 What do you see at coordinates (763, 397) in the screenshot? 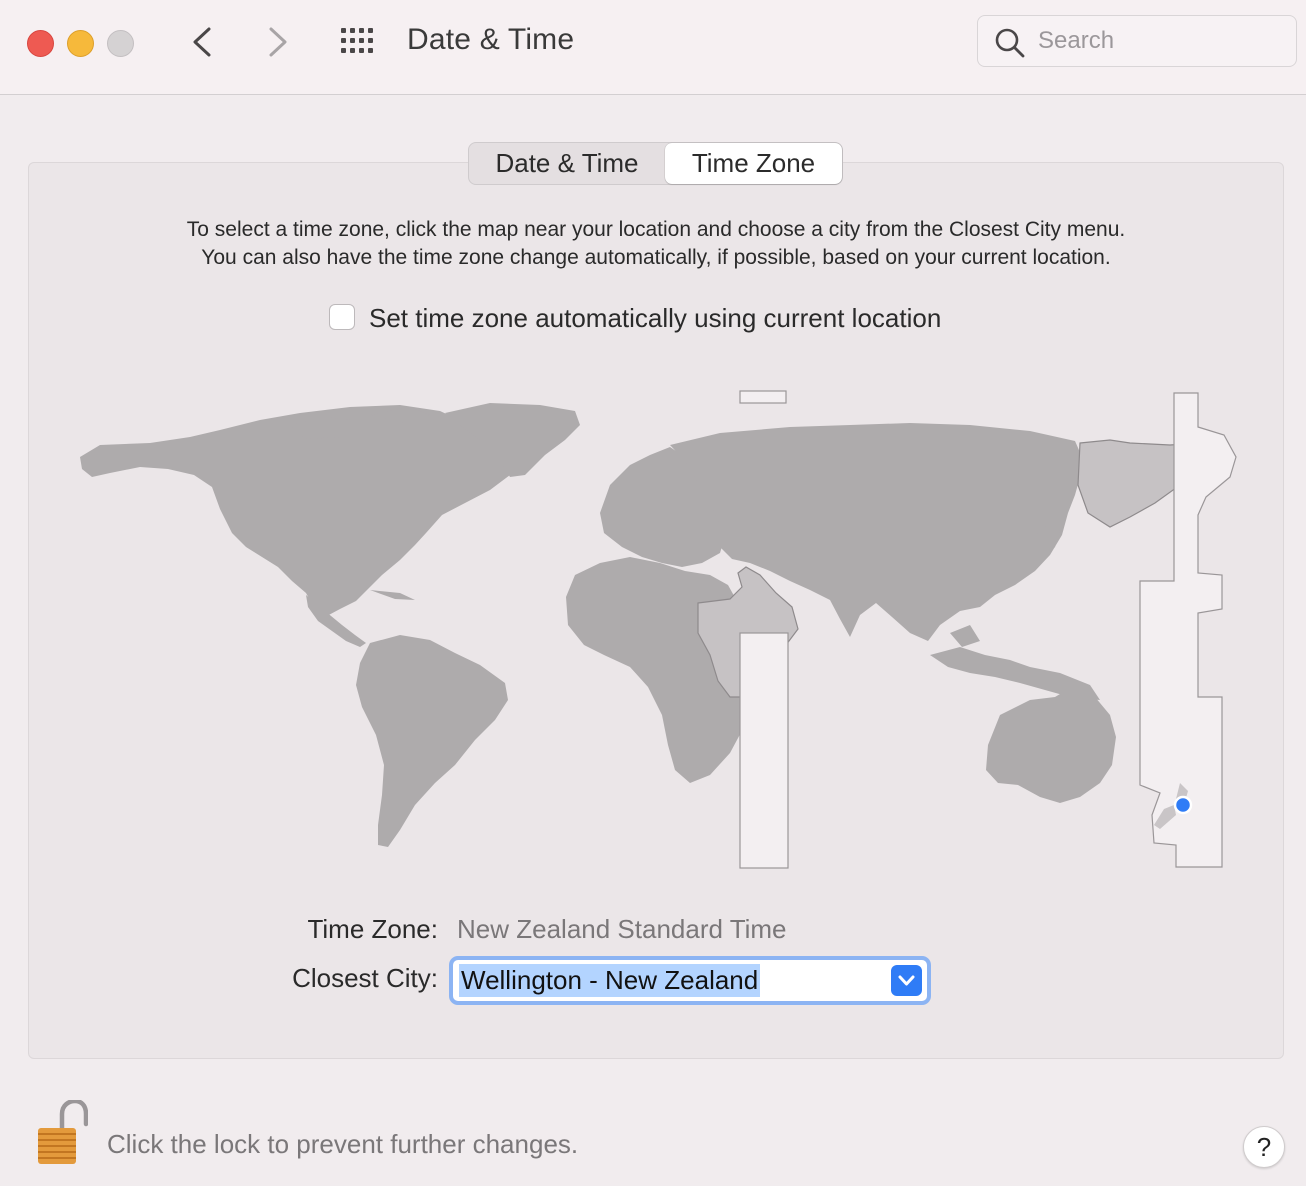
I see `map-zone-strip-north` at bounding box center [763, 397].